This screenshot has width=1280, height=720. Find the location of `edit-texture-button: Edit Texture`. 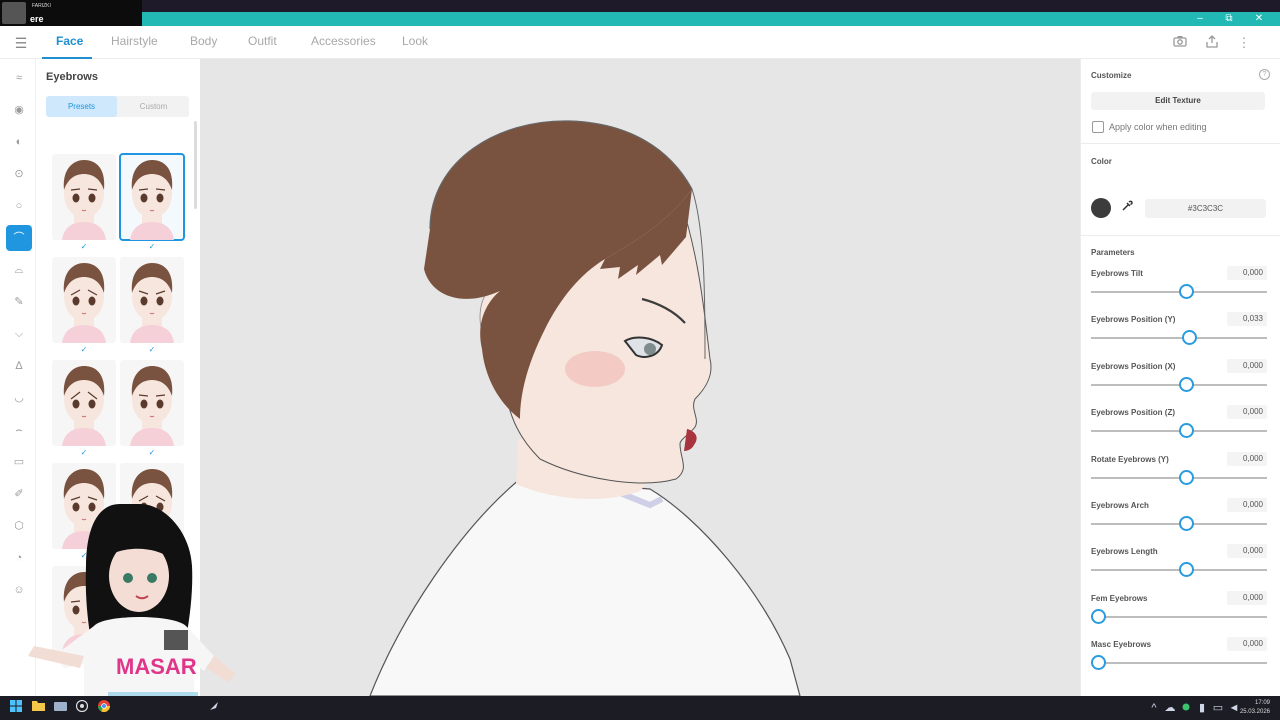

edit-texture-button: Edit Texture is located at coordinates (1178, 101).